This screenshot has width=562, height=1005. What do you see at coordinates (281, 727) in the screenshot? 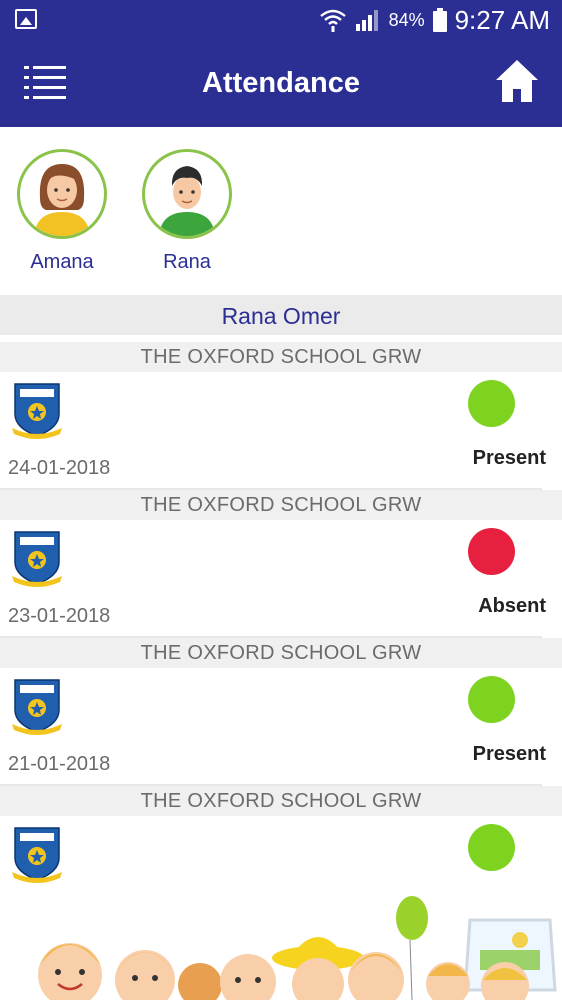
I see `attendance-record: 21-01-2018 Present` at bounding box center [281, 727].